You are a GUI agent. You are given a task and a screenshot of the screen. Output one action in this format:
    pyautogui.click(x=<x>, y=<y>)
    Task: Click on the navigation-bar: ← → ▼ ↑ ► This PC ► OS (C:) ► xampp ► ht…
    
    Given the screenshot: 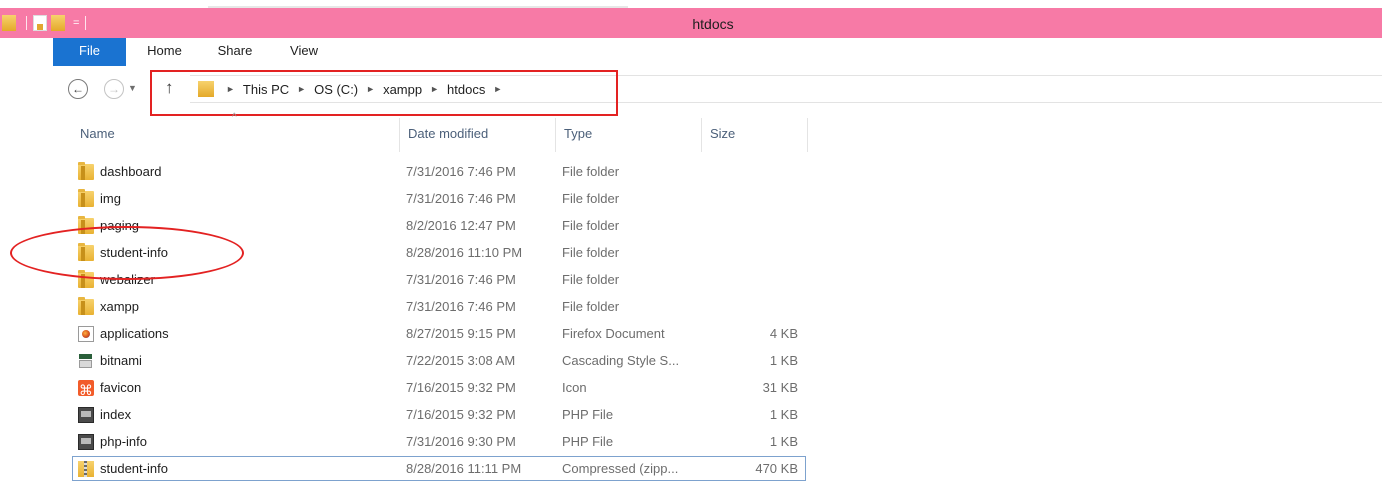 What is the action you would take?
    pyautogui.click(x=691, y=93)
    